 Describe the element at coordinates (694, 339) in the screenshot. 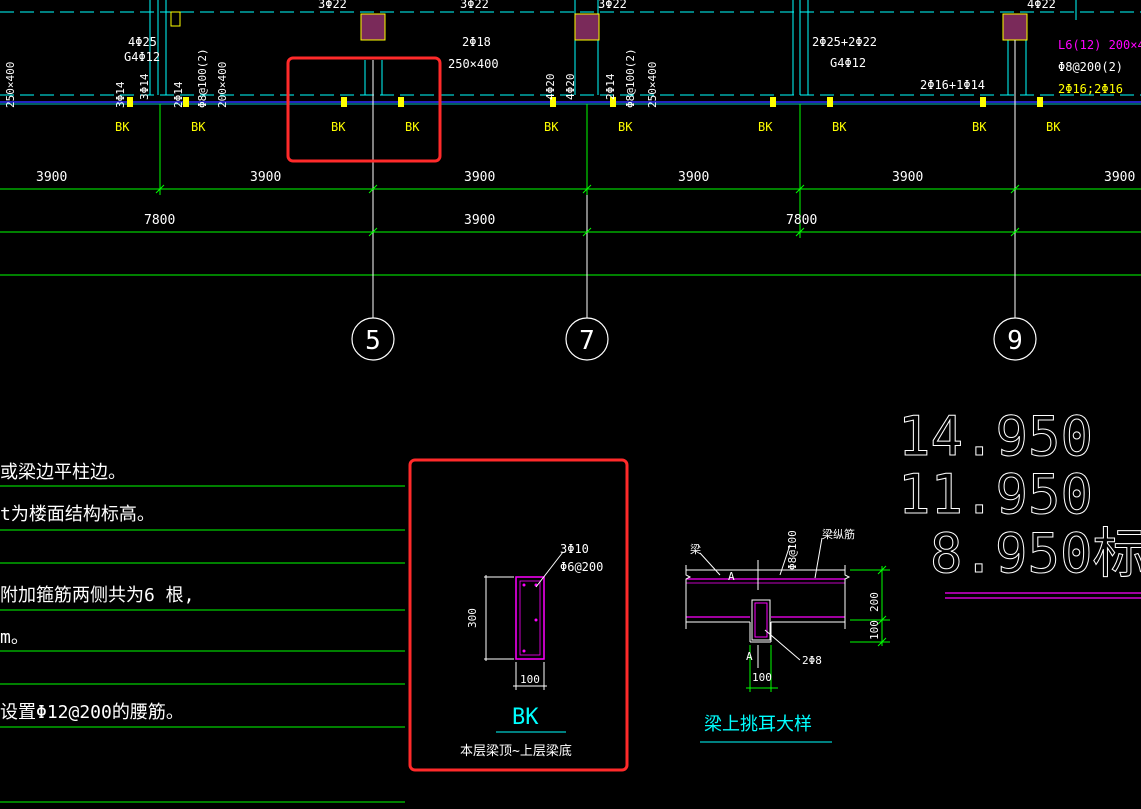

I see `axis-bubbles: 5 7 9` at that location.